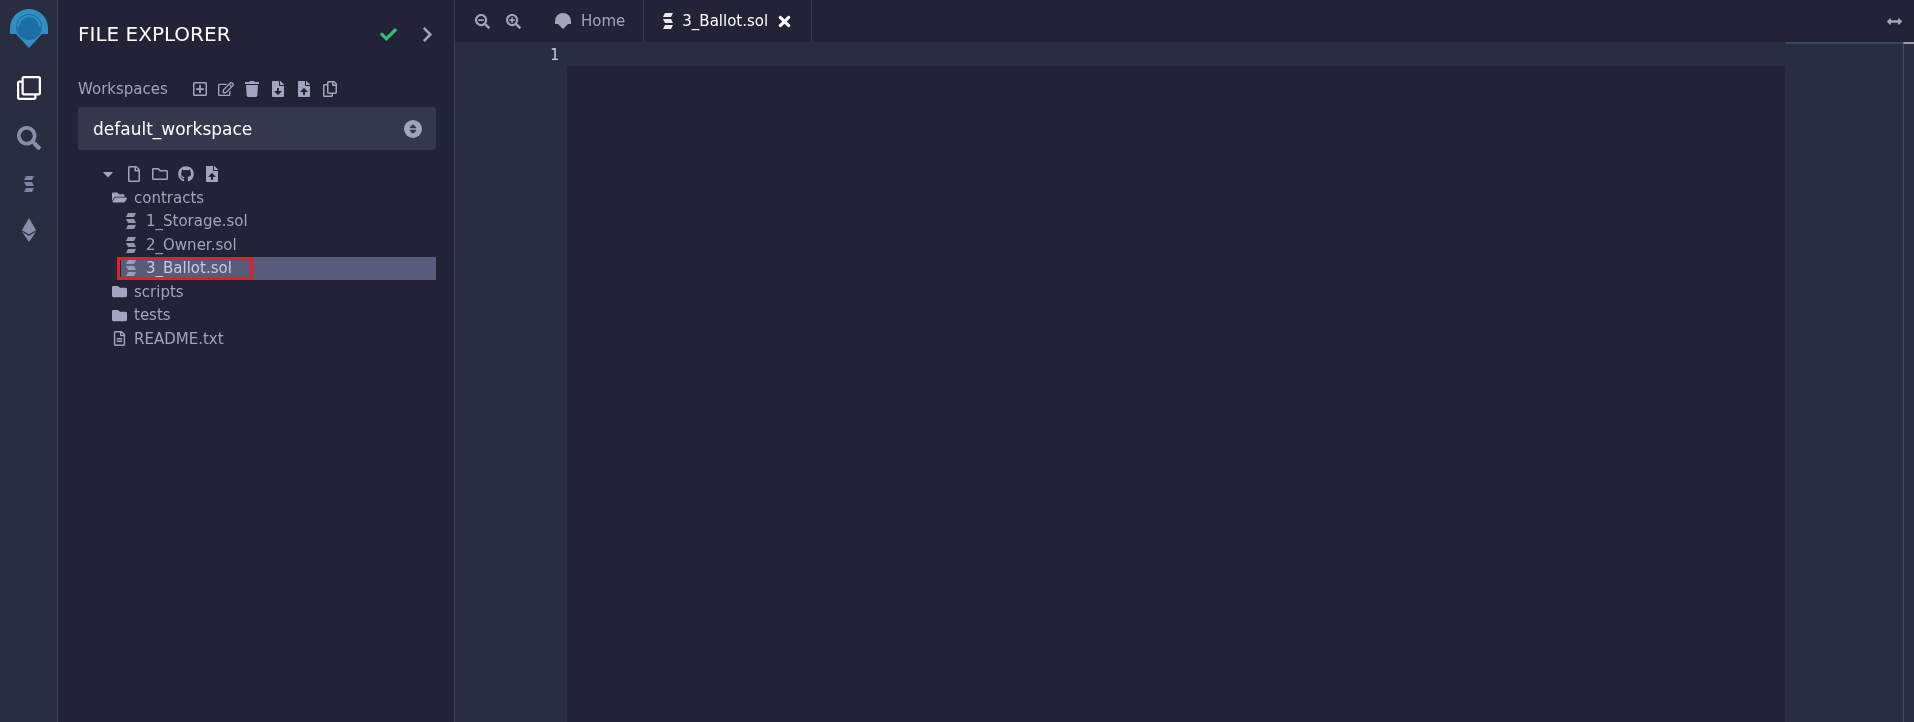 The width and height of the screenshot is (1914, 722). What do you see at coordinates (278, 245) in the screenshot?
I see `file-tree-item: 2_Owner.sol` at bounding box center [278, 245].